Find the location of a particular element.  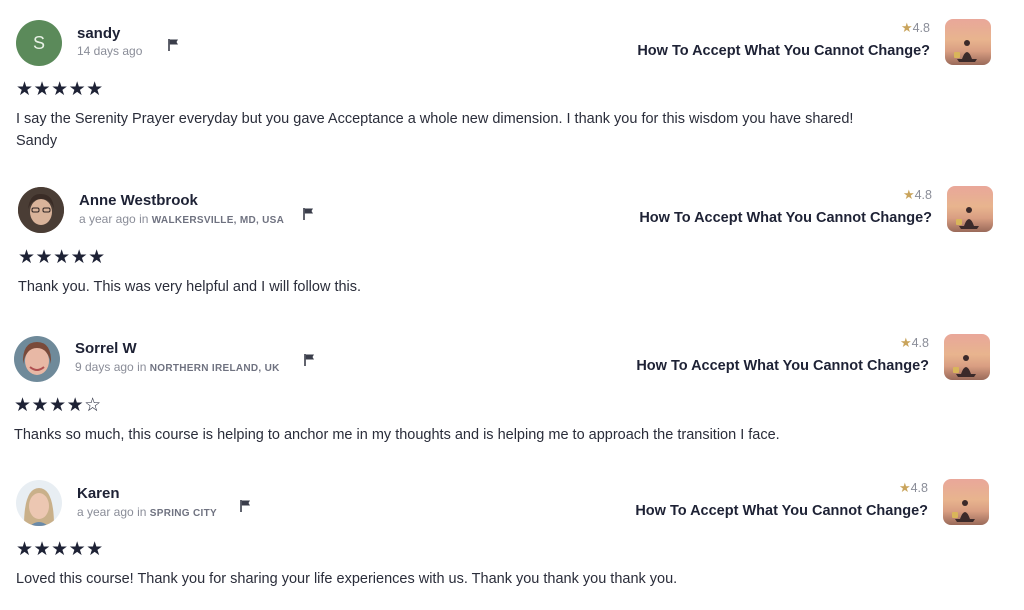

star-rating: ★★★★☆ is located at coordinates (58, 405).